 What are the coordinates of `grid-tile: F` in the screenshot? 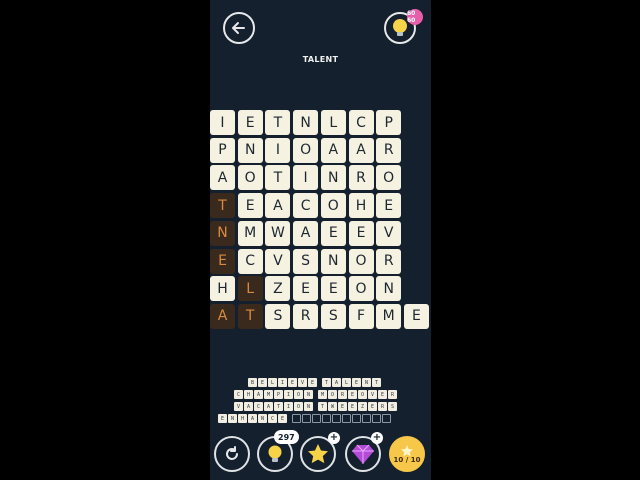 It's located at (361, 316).